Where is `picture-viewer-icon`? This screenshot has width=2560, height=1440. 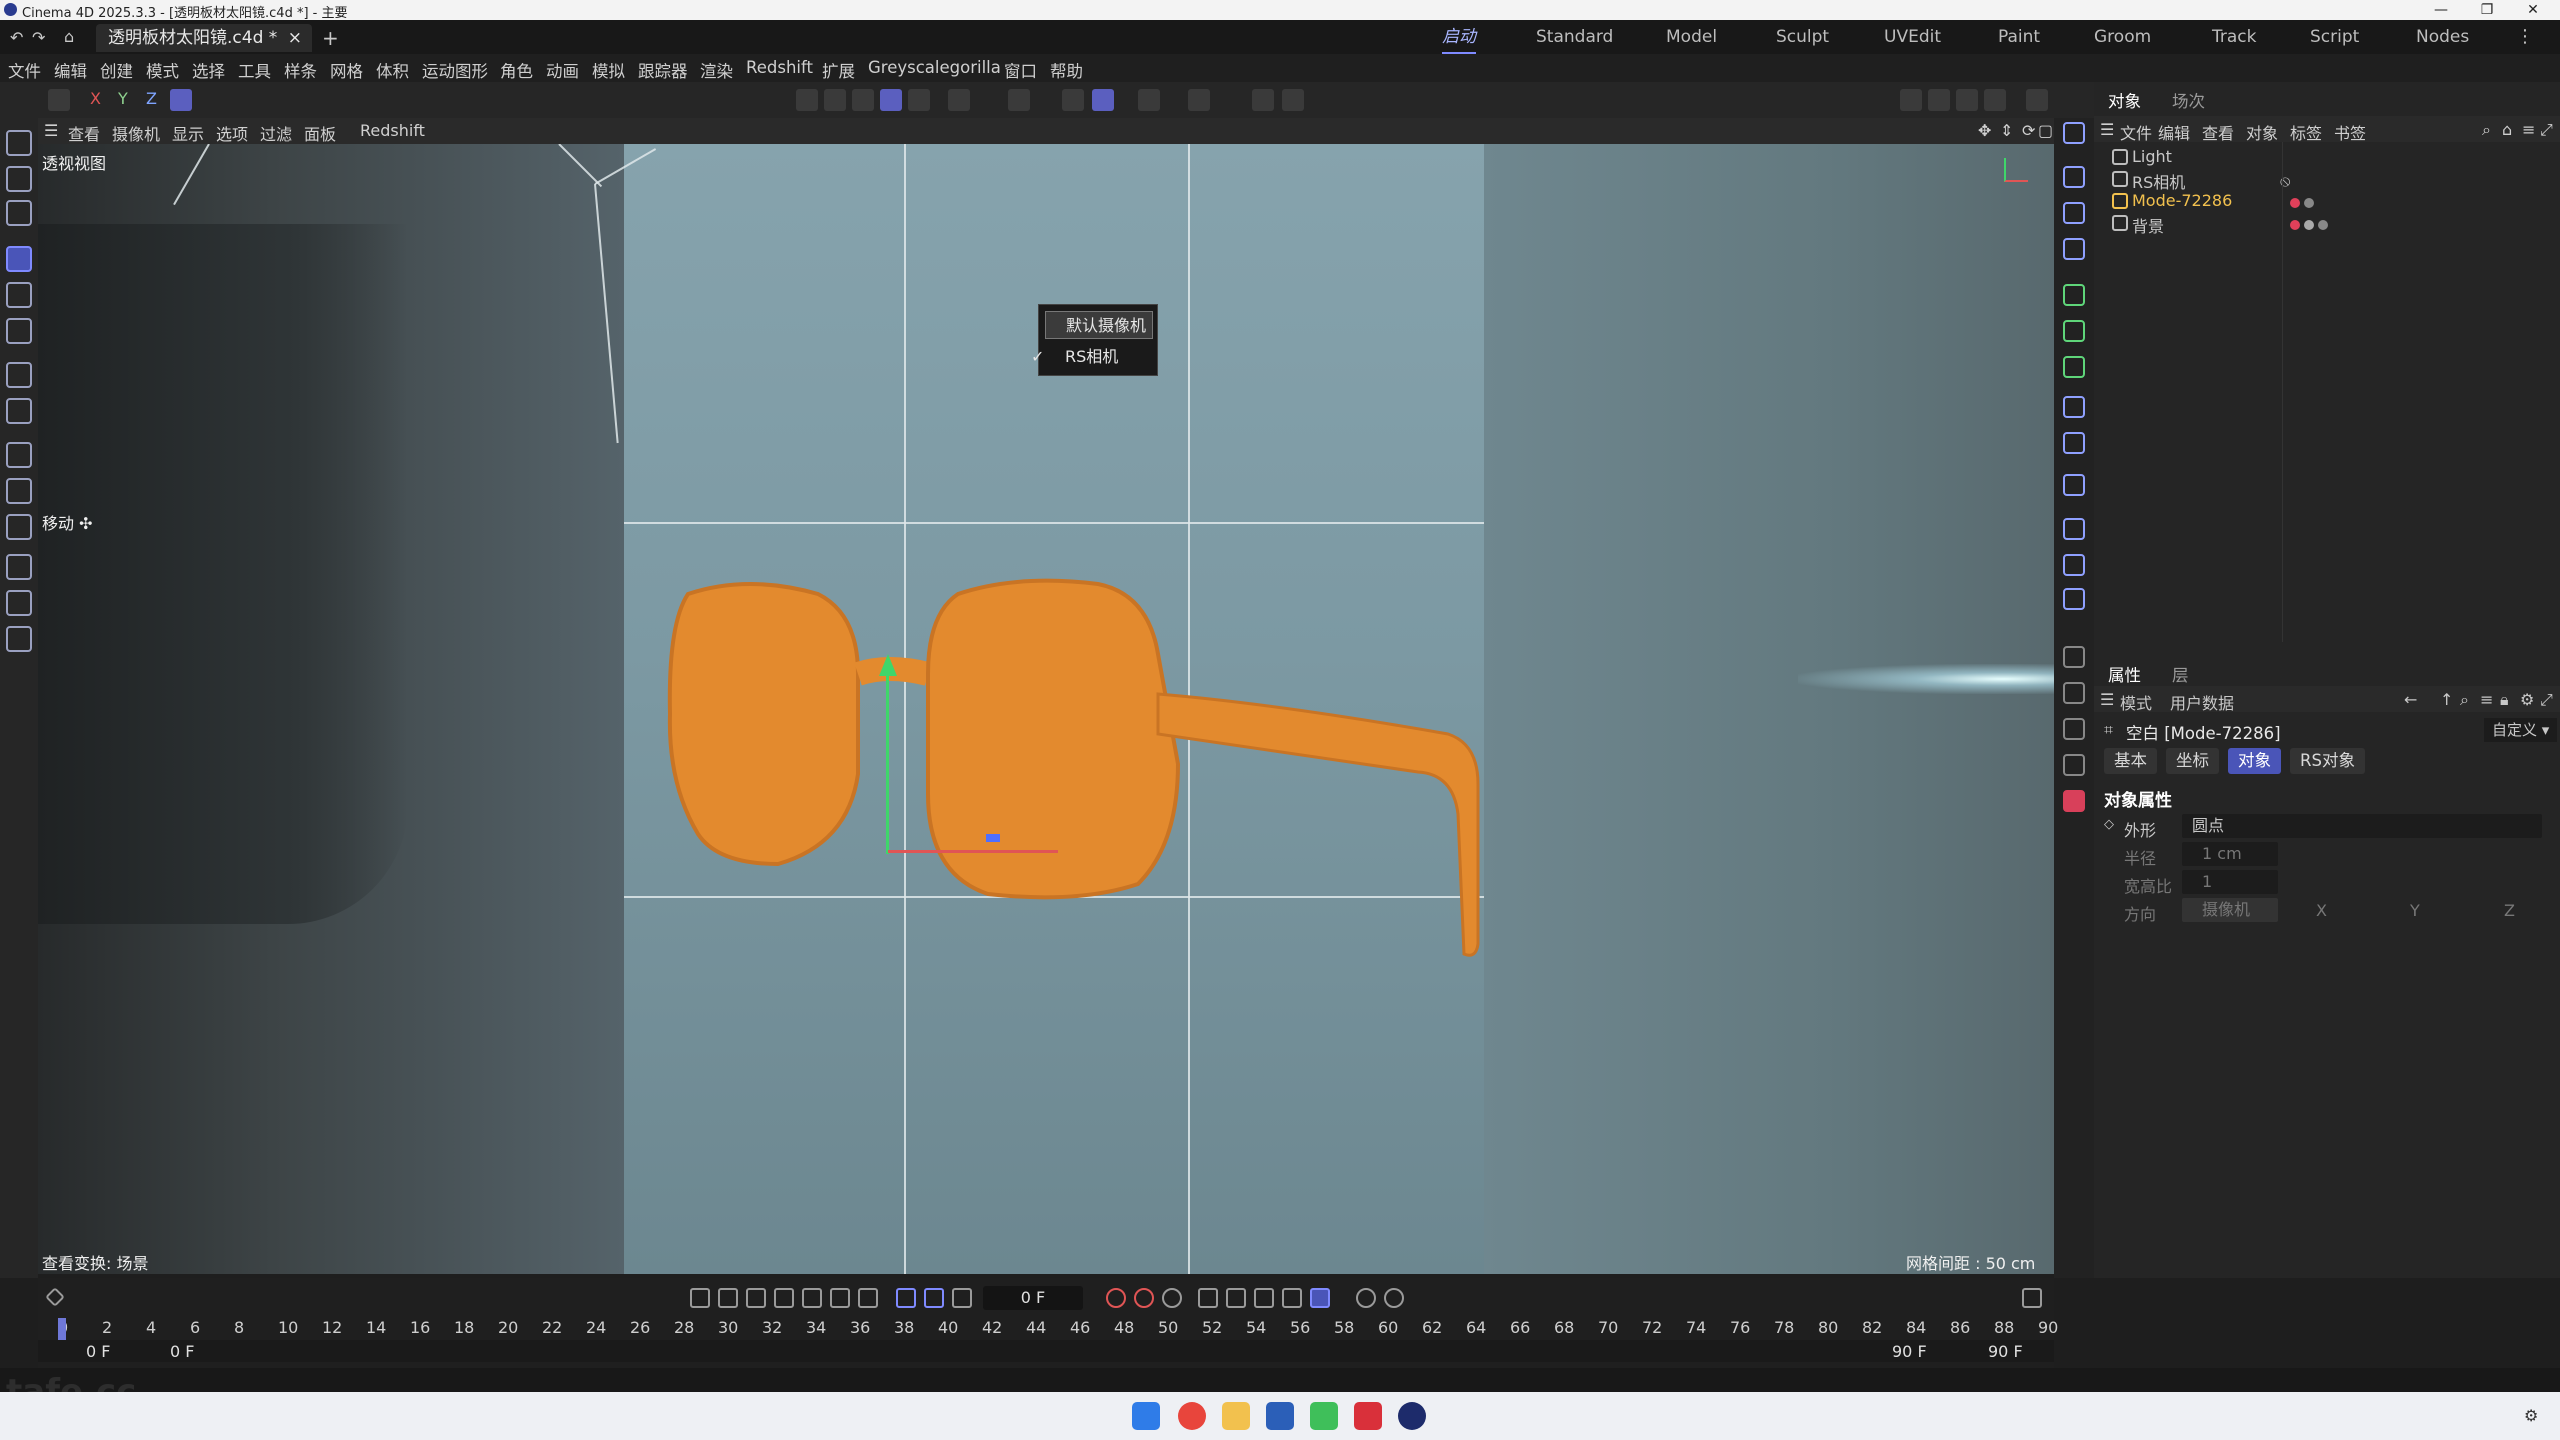 picture-viewer-icon is located at coordinates (1967, 100).